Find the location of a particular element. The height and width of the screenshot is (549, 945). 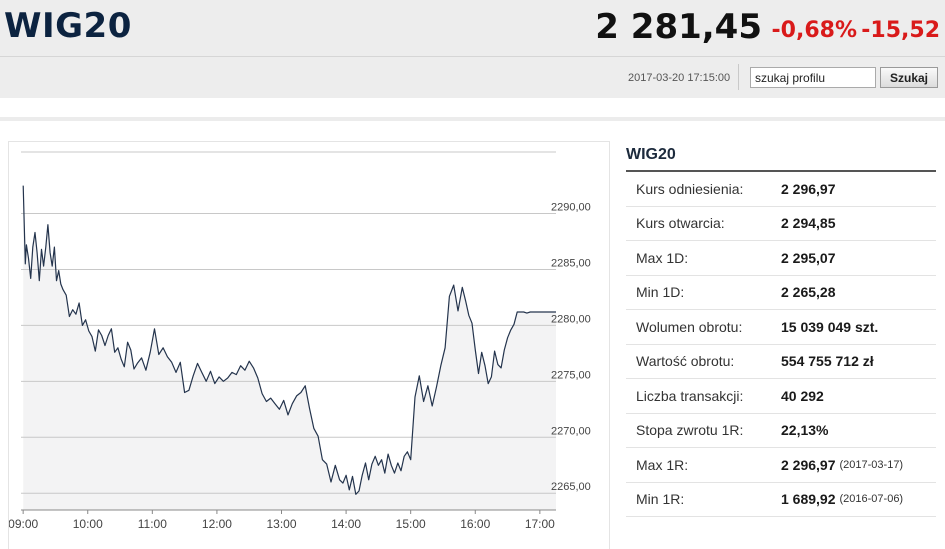

stat-label: Wolumen obrotu: is located at coordinates (689, 326).